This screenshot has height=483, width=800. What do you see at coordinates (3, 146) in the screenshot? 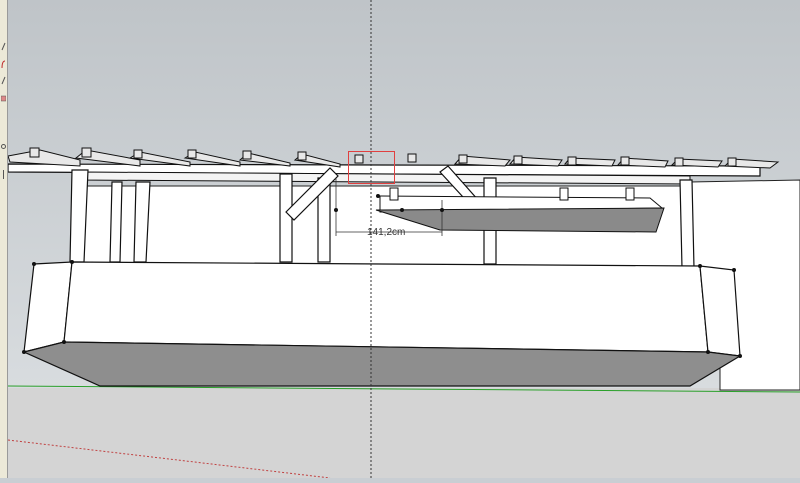
I see `orbit-icon` at bounding box center [3, 146].